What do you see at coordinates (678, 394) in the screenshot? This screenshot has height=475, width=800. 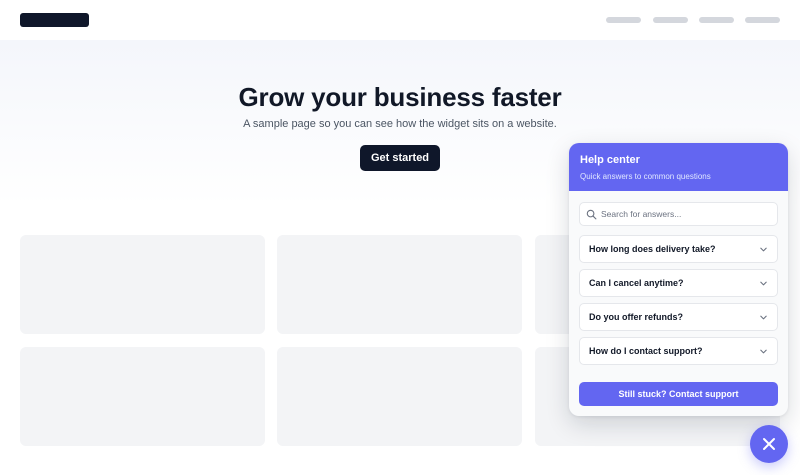 I see `contact-support-button: Still stuck? Contact support` at bounding box center [678, 394].